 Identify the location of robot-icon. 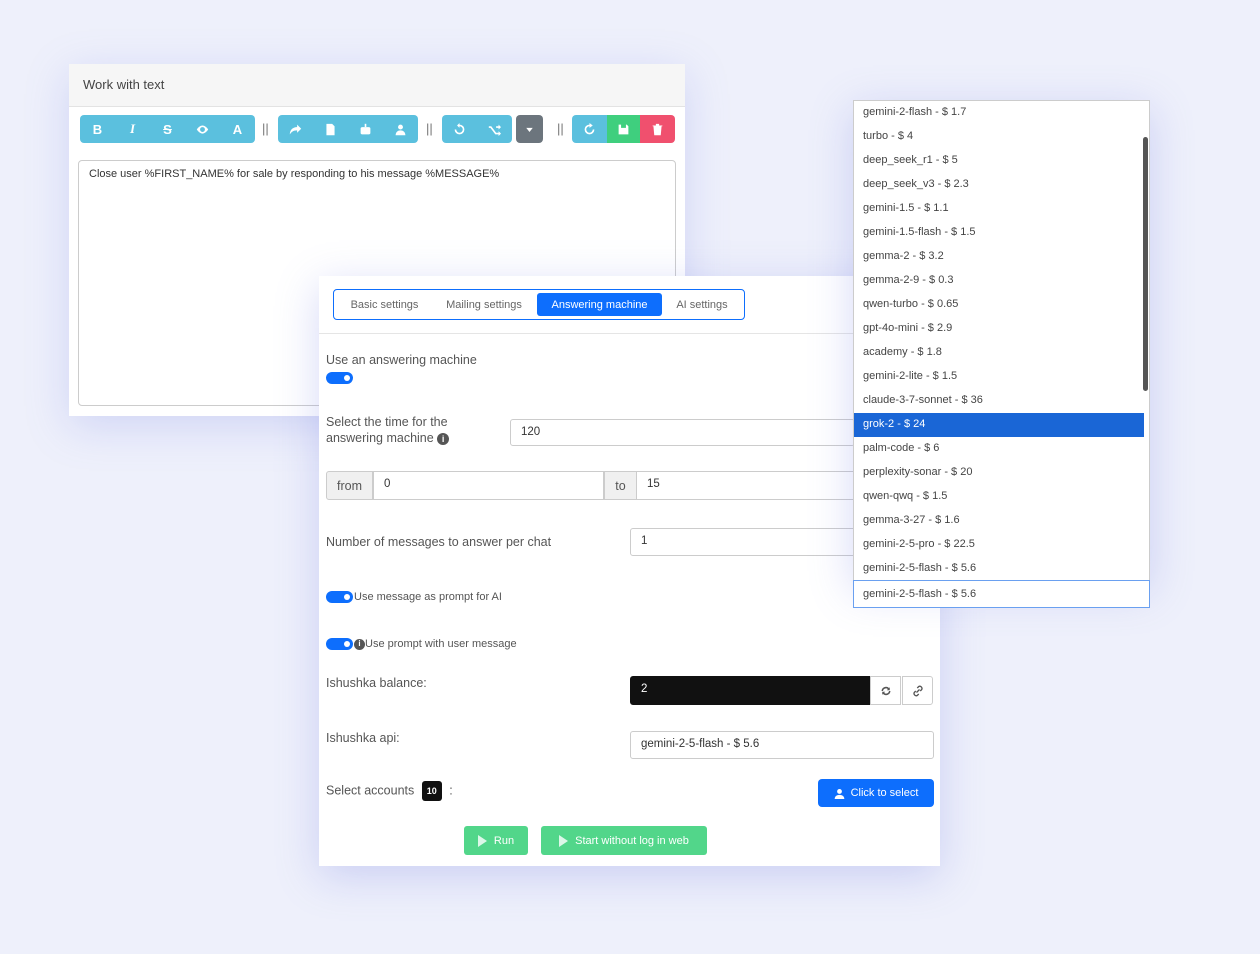
(365, 128).